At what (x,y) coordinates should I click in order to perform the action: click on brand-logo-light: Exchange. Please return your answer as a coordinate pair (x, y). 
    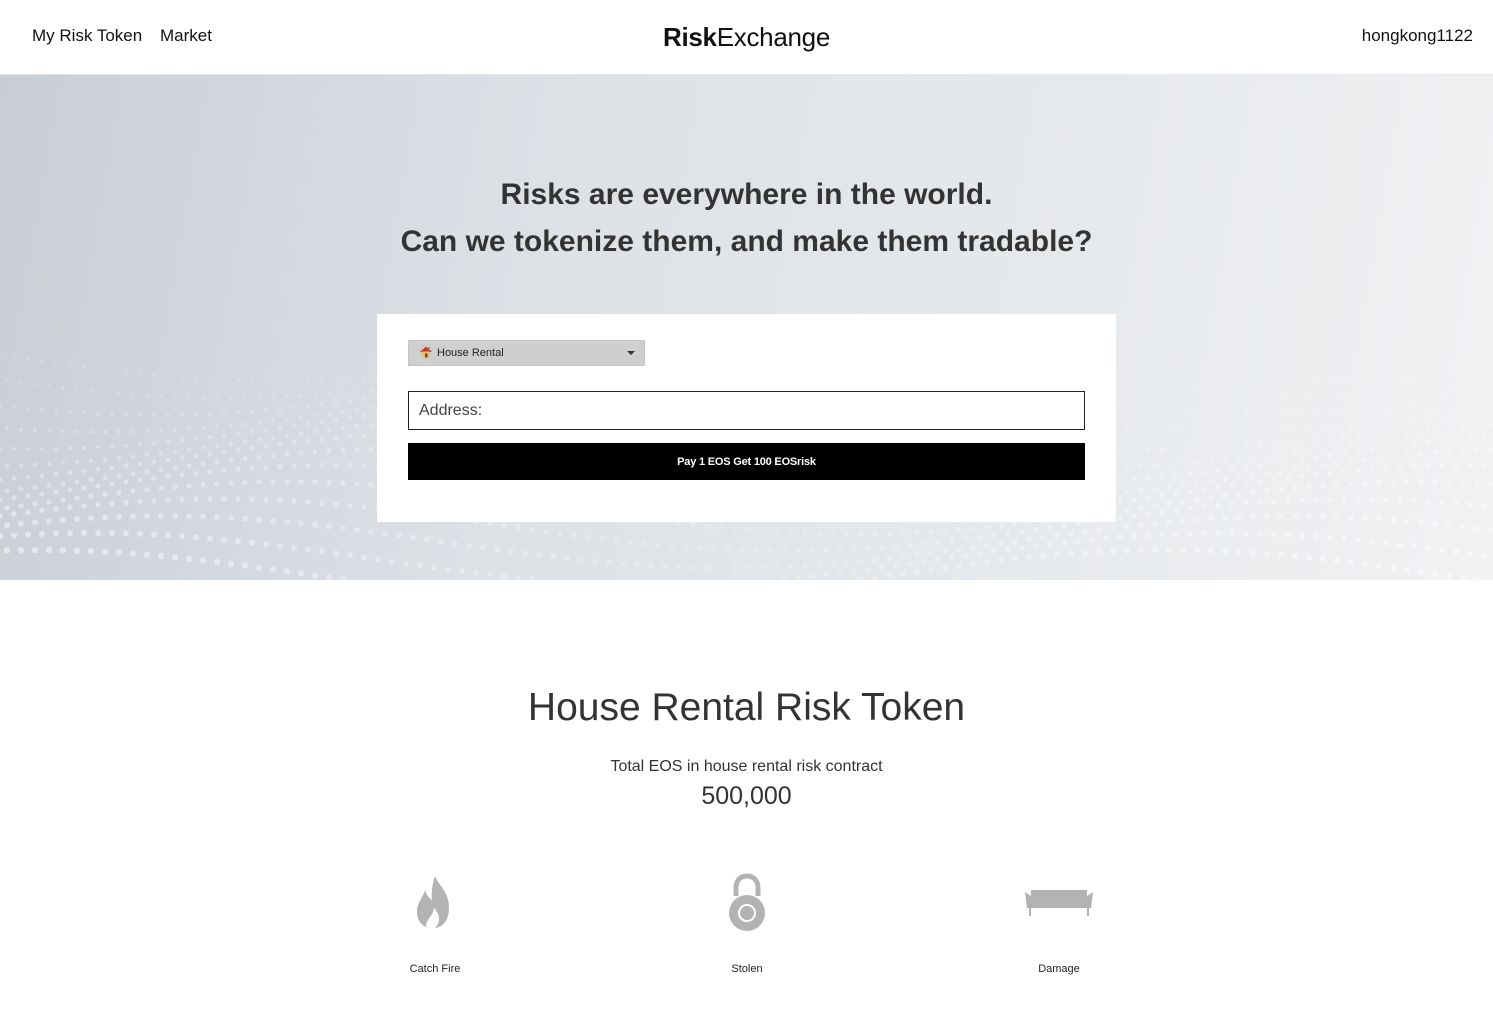
    Looking at the image, I should click on (773, 37).